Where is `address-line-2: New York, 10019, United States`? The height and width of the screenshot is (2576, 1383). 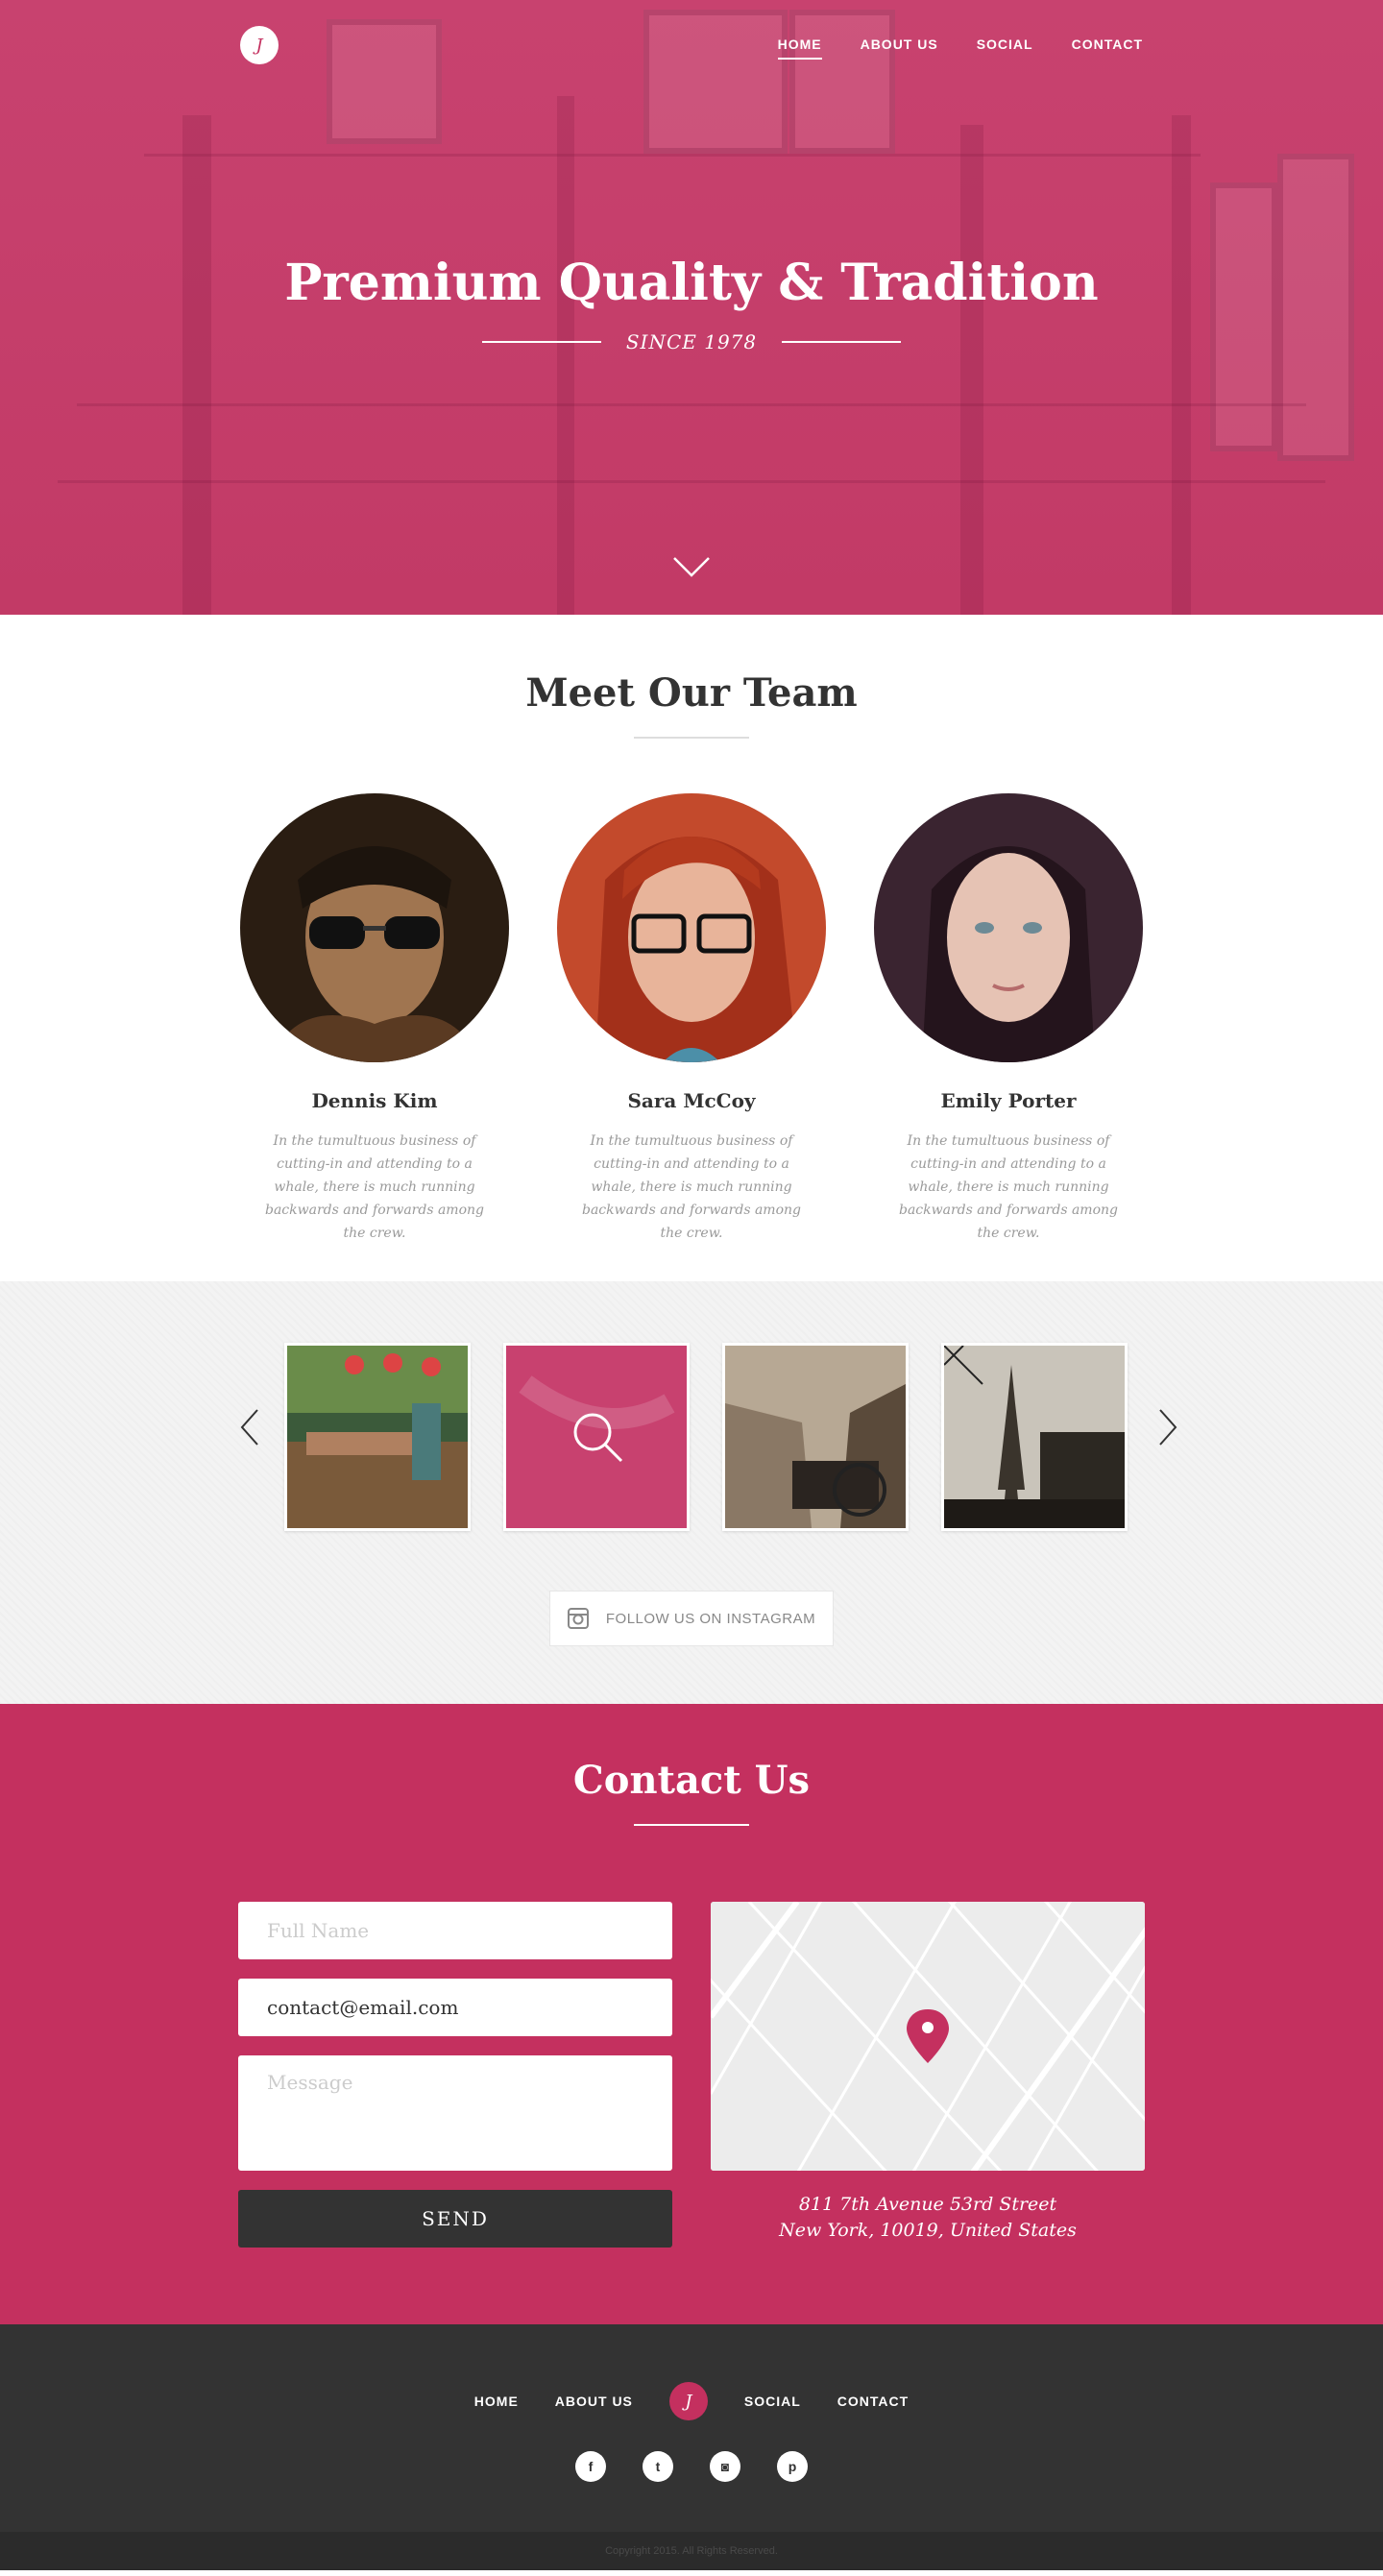
address-line-2: New York, 10019, United States is located at coordinates (928, 2230).